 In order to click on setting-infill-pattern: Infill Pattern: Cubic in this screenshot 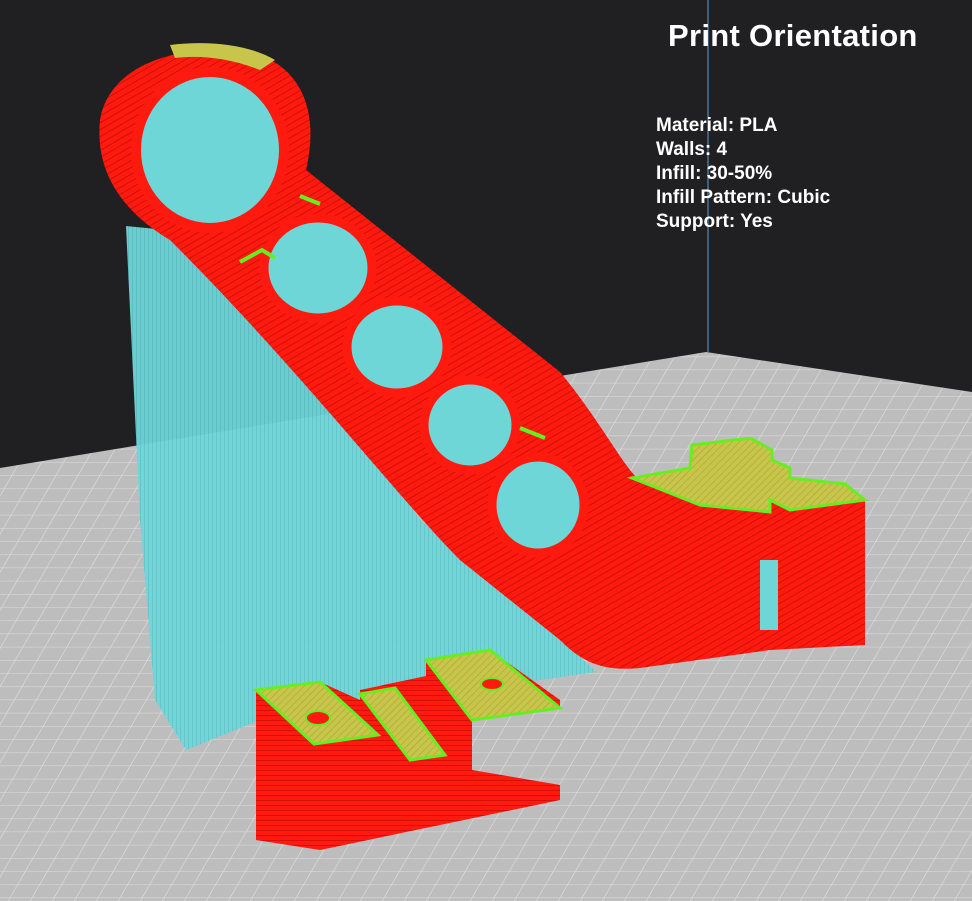, I will do `click(743, 197)`.